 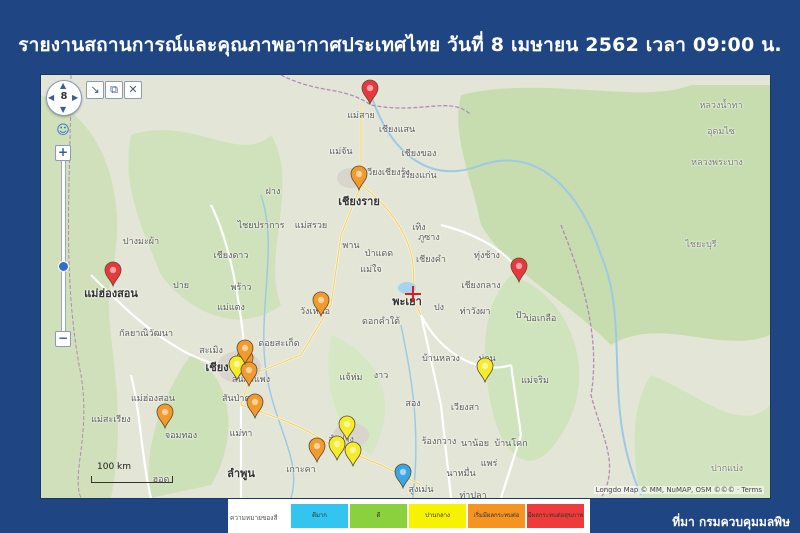 What do you see at coordinates (319, 516) in the screenshot?
I see `legend-item-very-good: ดีมาก` at bounding box center [319, 516].